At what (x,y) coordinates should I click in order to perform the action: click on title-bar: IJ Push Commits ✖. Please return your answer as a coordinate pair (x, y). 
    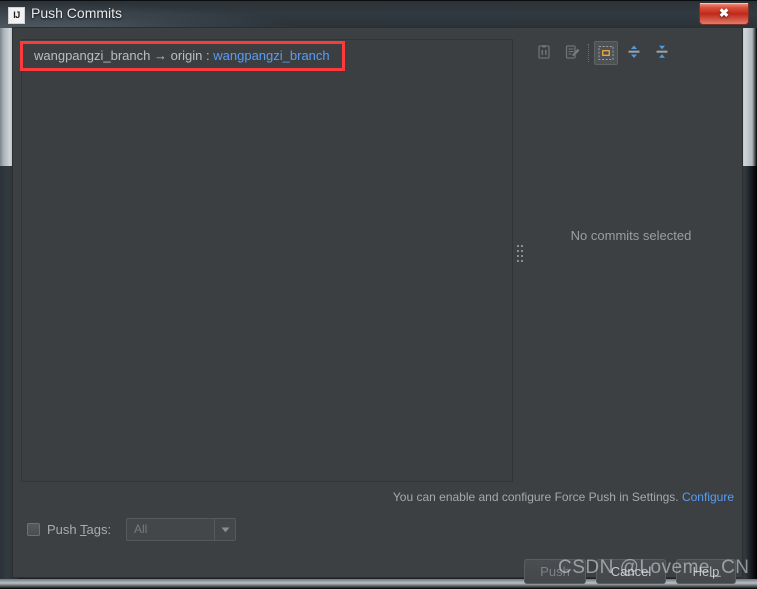
    Looking at the image, I should click on (378, 14).